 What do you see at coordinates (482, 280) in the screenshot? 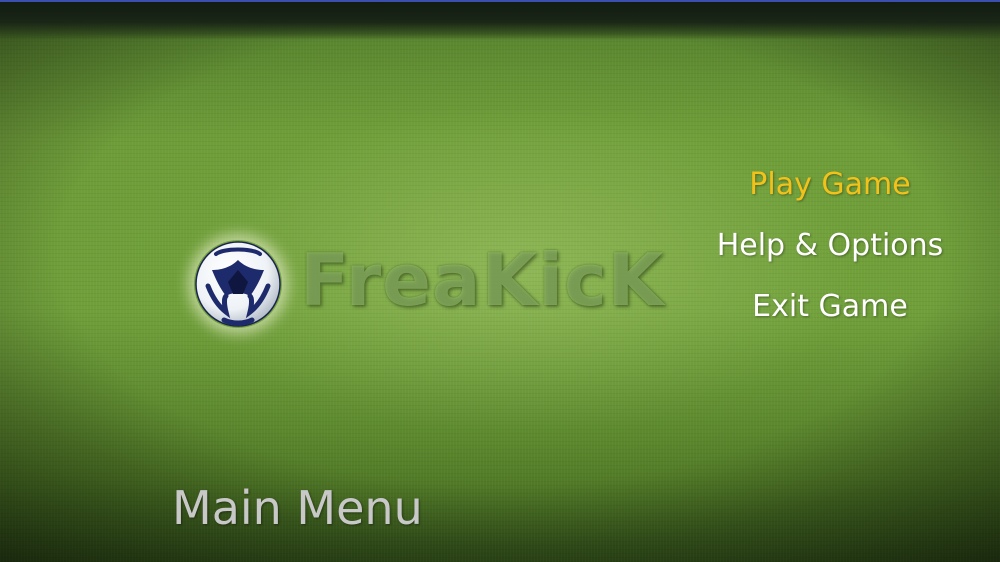
I see `game-logo-text: FreaKicK` at bounding box center [482, 280].